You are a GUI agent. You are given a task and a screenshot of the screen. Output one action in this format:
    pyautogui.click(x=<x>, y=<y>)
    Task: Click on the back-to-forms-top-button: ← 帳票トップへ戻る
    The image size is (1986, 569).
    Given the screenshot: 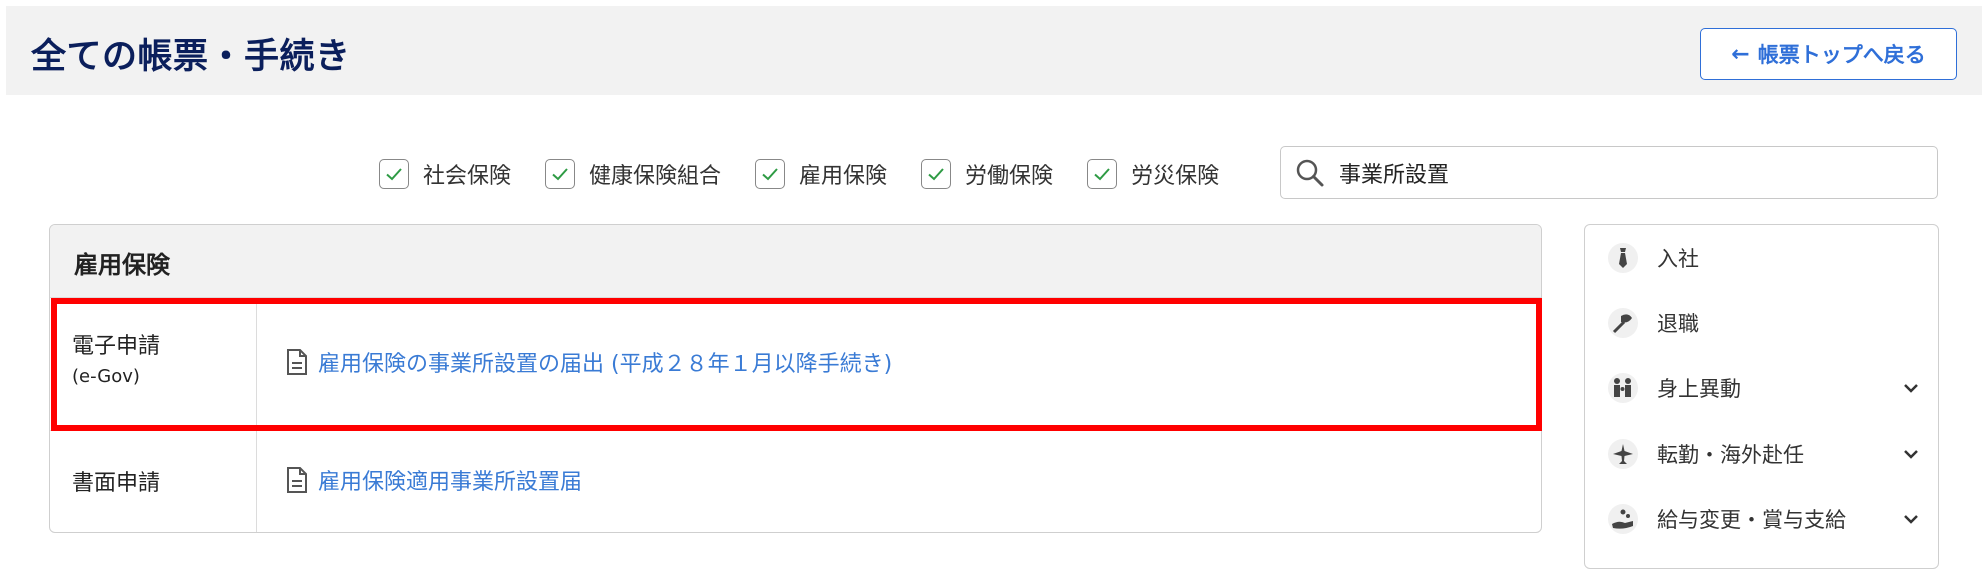 What is the action you would take?
    pyautogui.click(x=1828, y=54)
    